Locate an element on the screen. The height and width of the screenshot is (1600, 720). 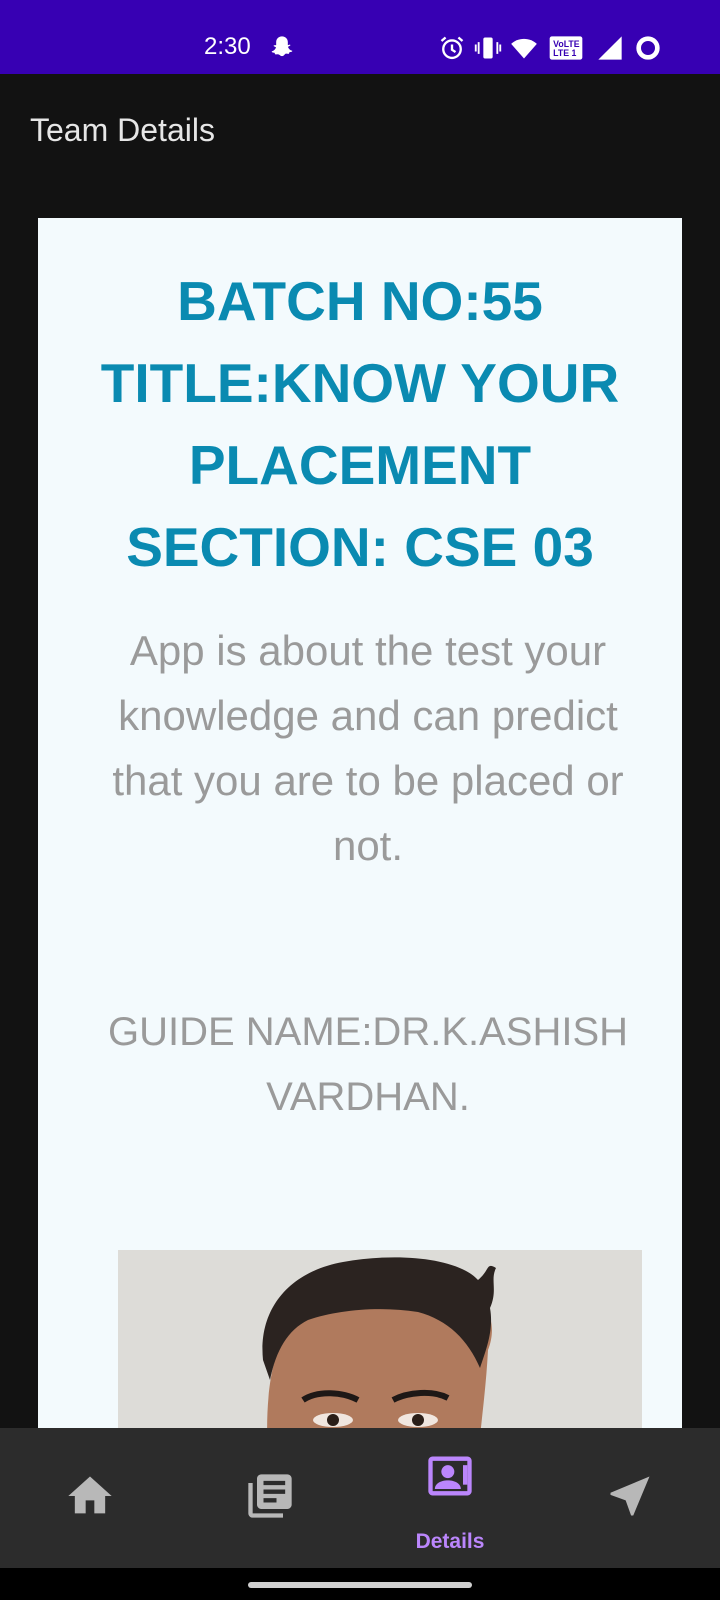
wifi-icon is located at coordinates (524, 48).